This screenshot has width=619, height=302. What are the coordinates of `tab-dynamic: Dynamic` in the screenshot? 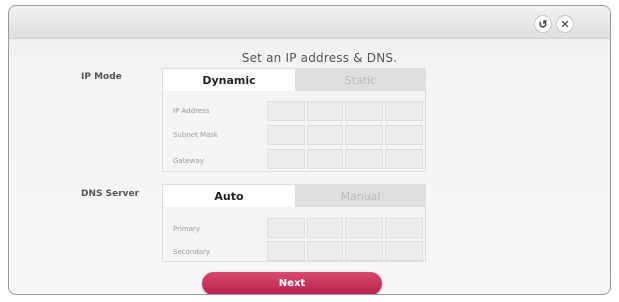 It's located at (229, 80).